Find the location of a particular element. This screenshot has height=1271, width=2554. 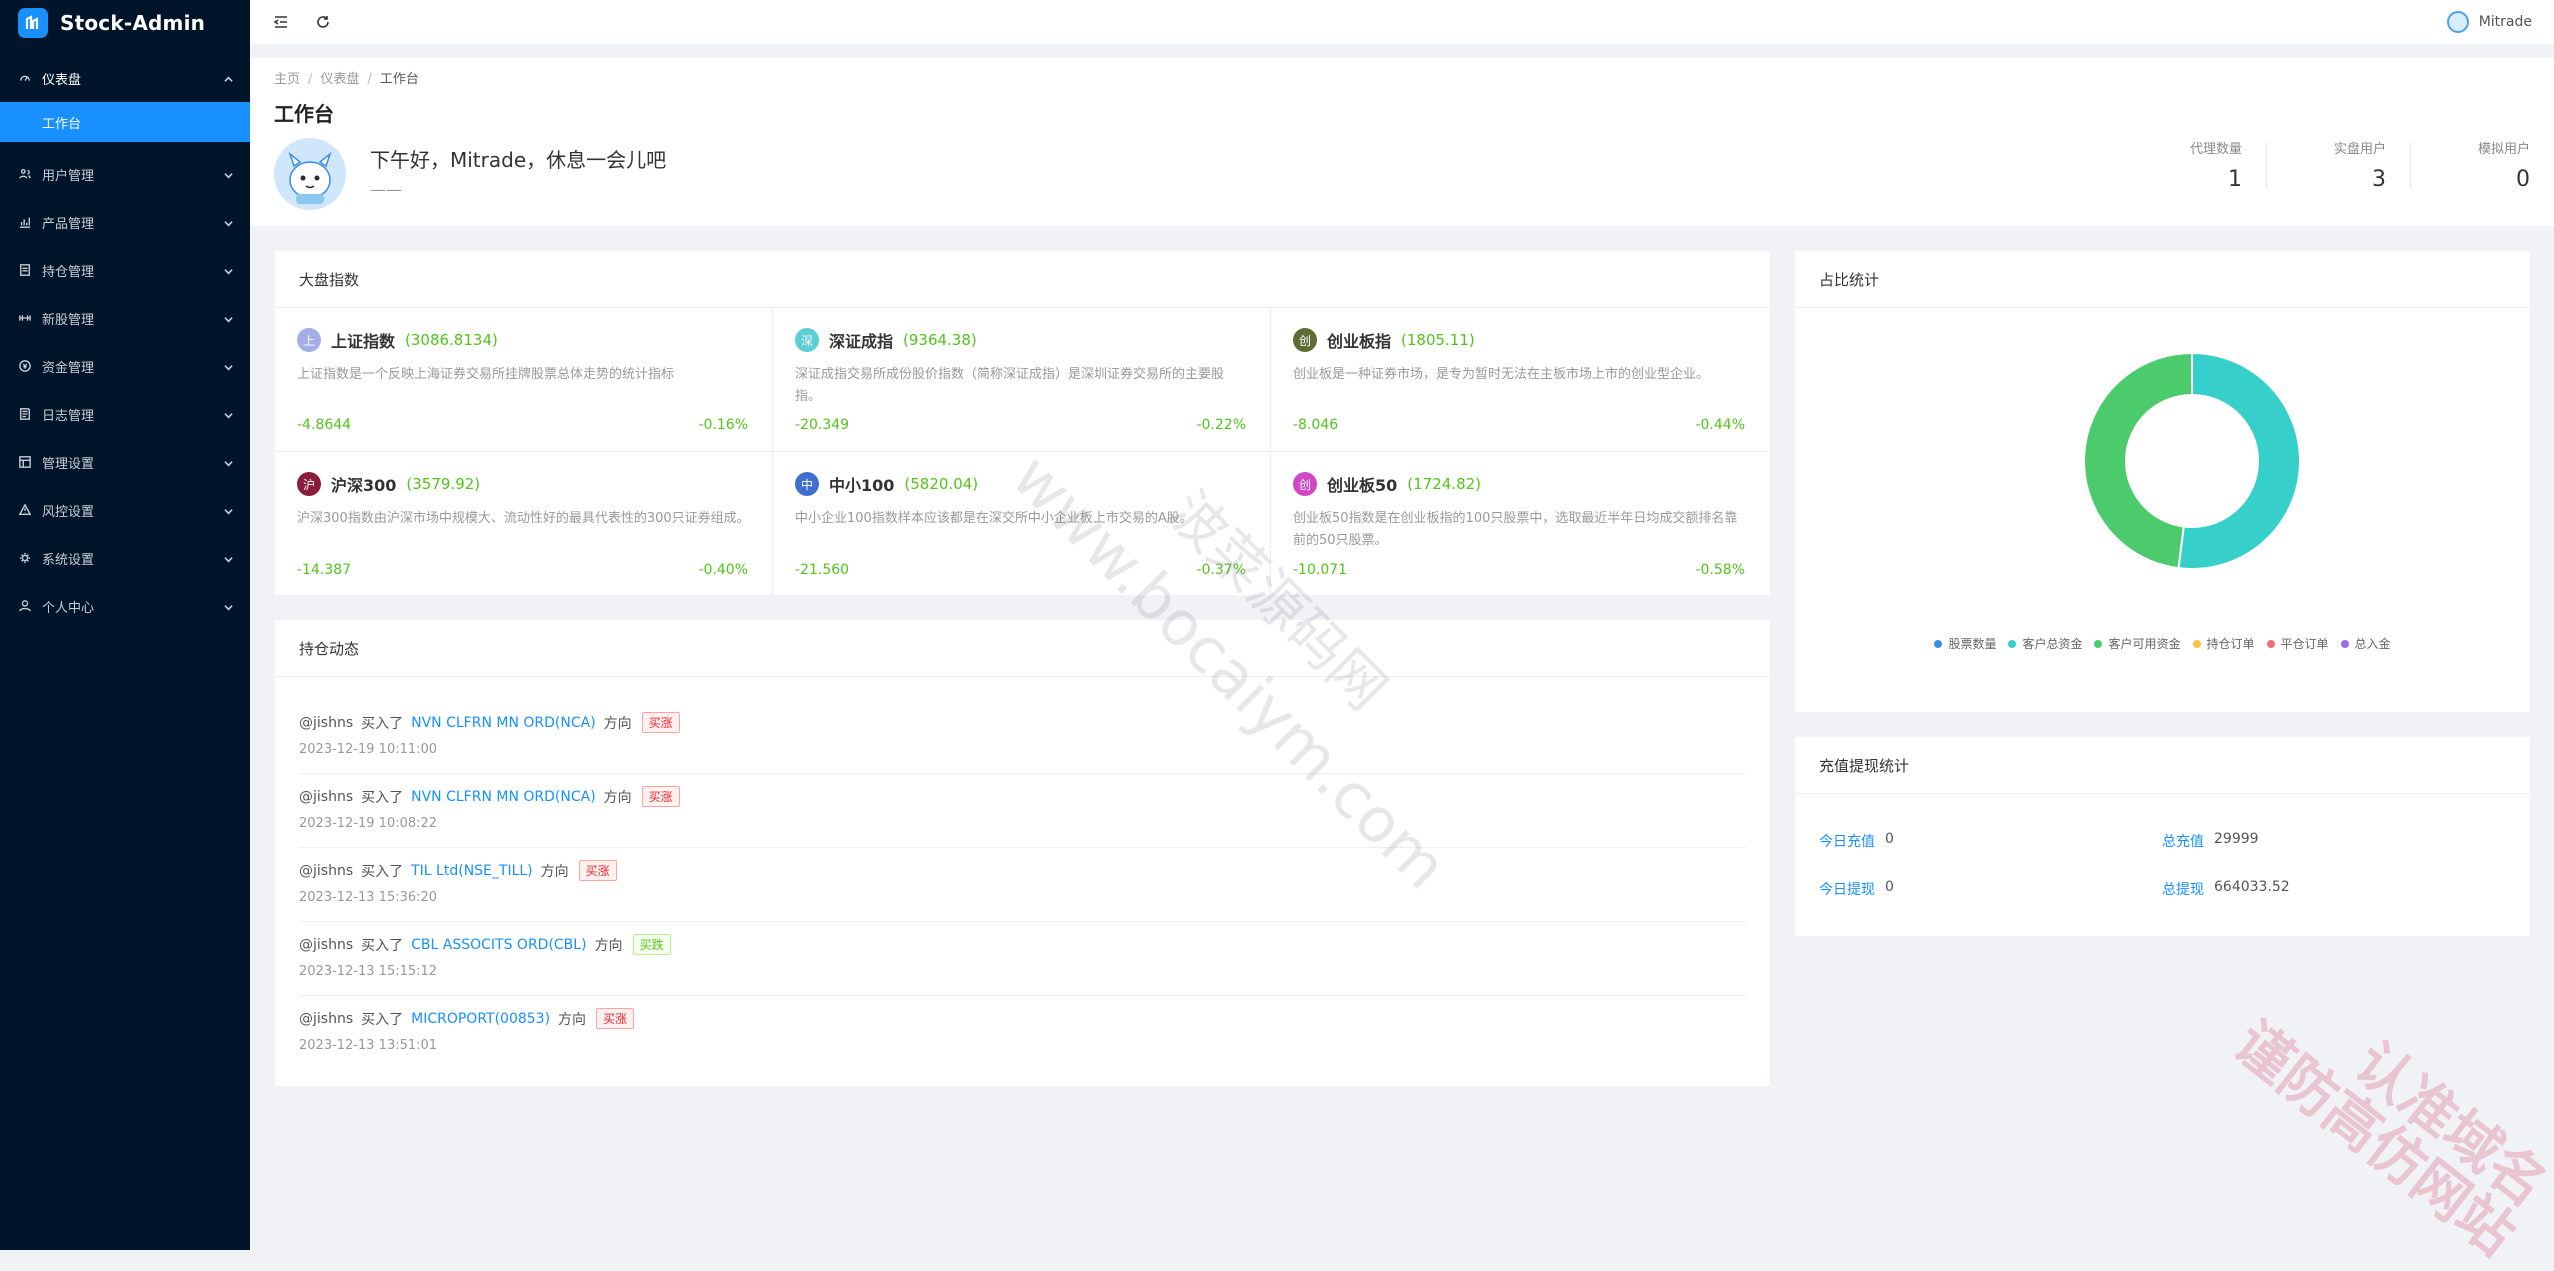

legend-item: 股票数量 is located at coordinates (1965, 643).